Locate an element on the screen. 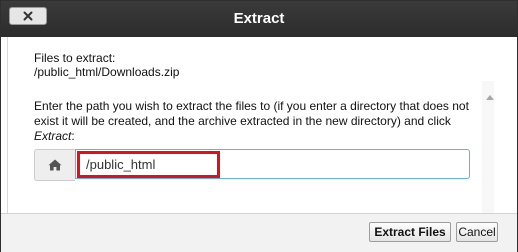  extract-files-button: Extract Files is located at coordinates (410, 232).